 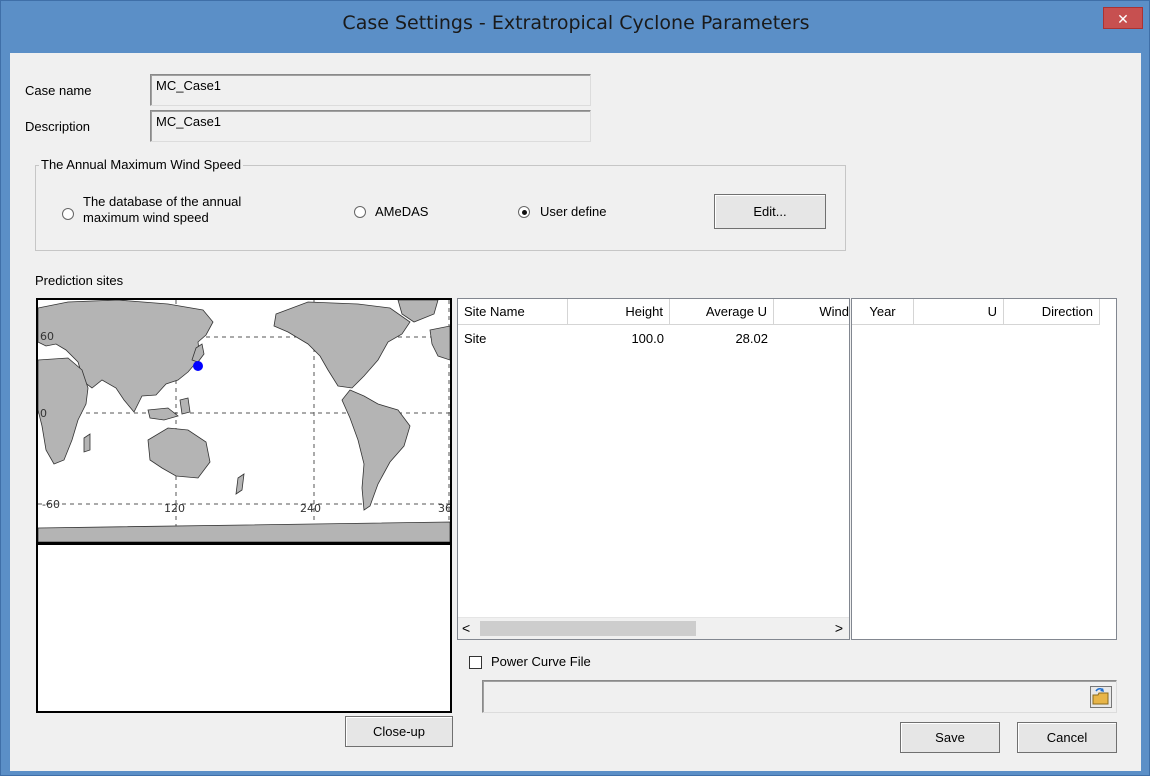 I want to click on column-header-year: Year, so click(x=883, y=312).